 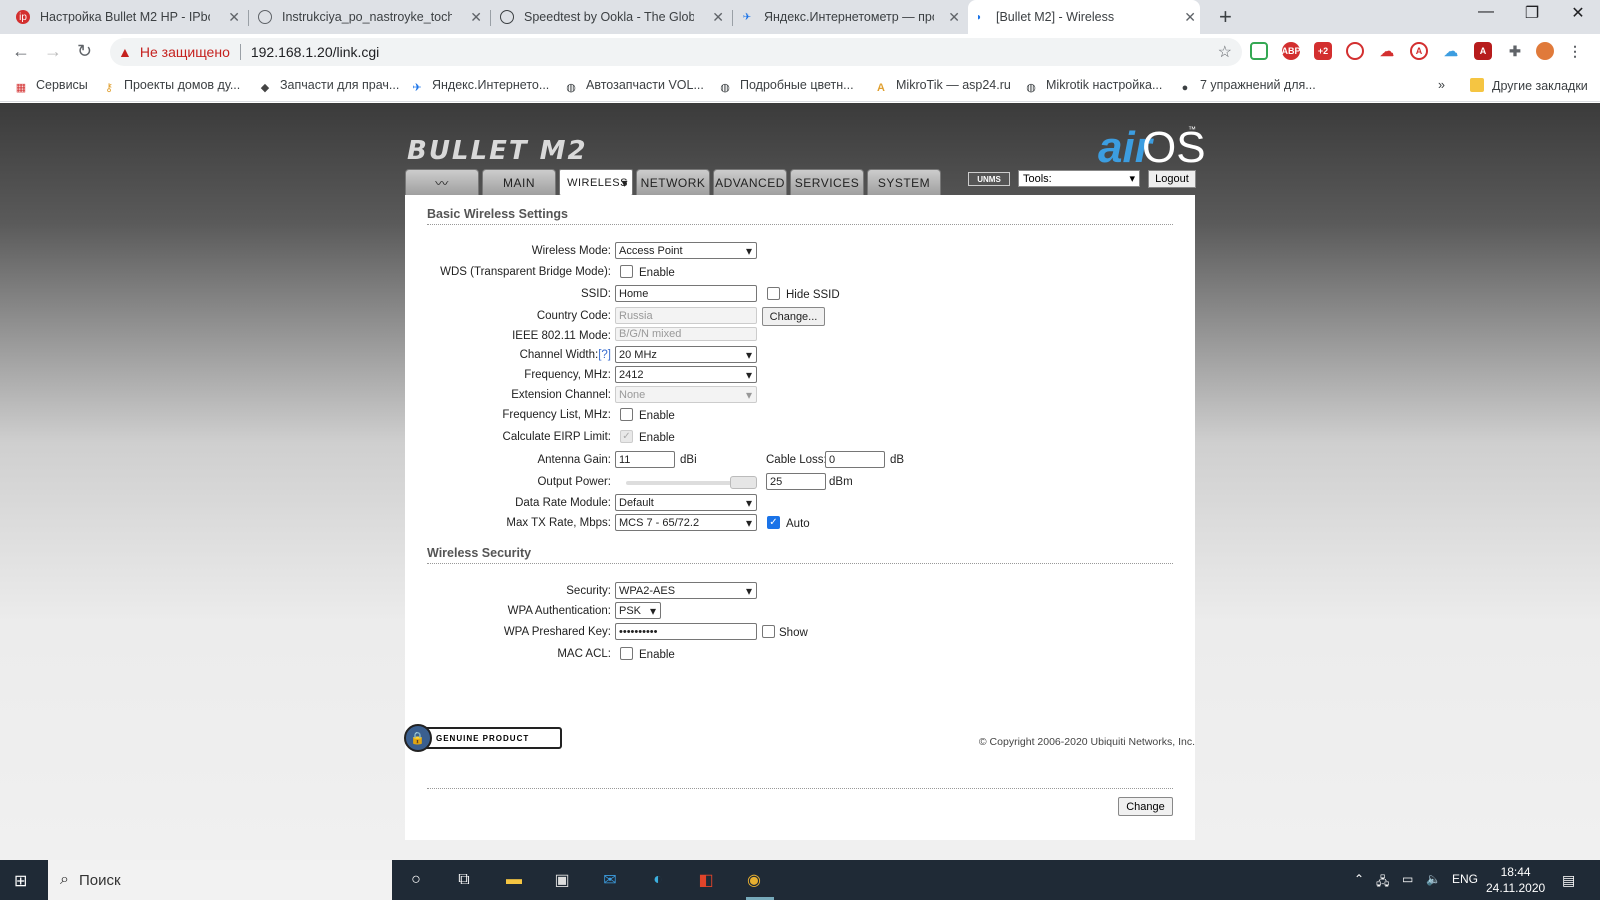 What do you see at coordinates (442, 182) in the screenshot?
I see `tab-ubnt-logo: 〰` at bounding box center [442, 182].